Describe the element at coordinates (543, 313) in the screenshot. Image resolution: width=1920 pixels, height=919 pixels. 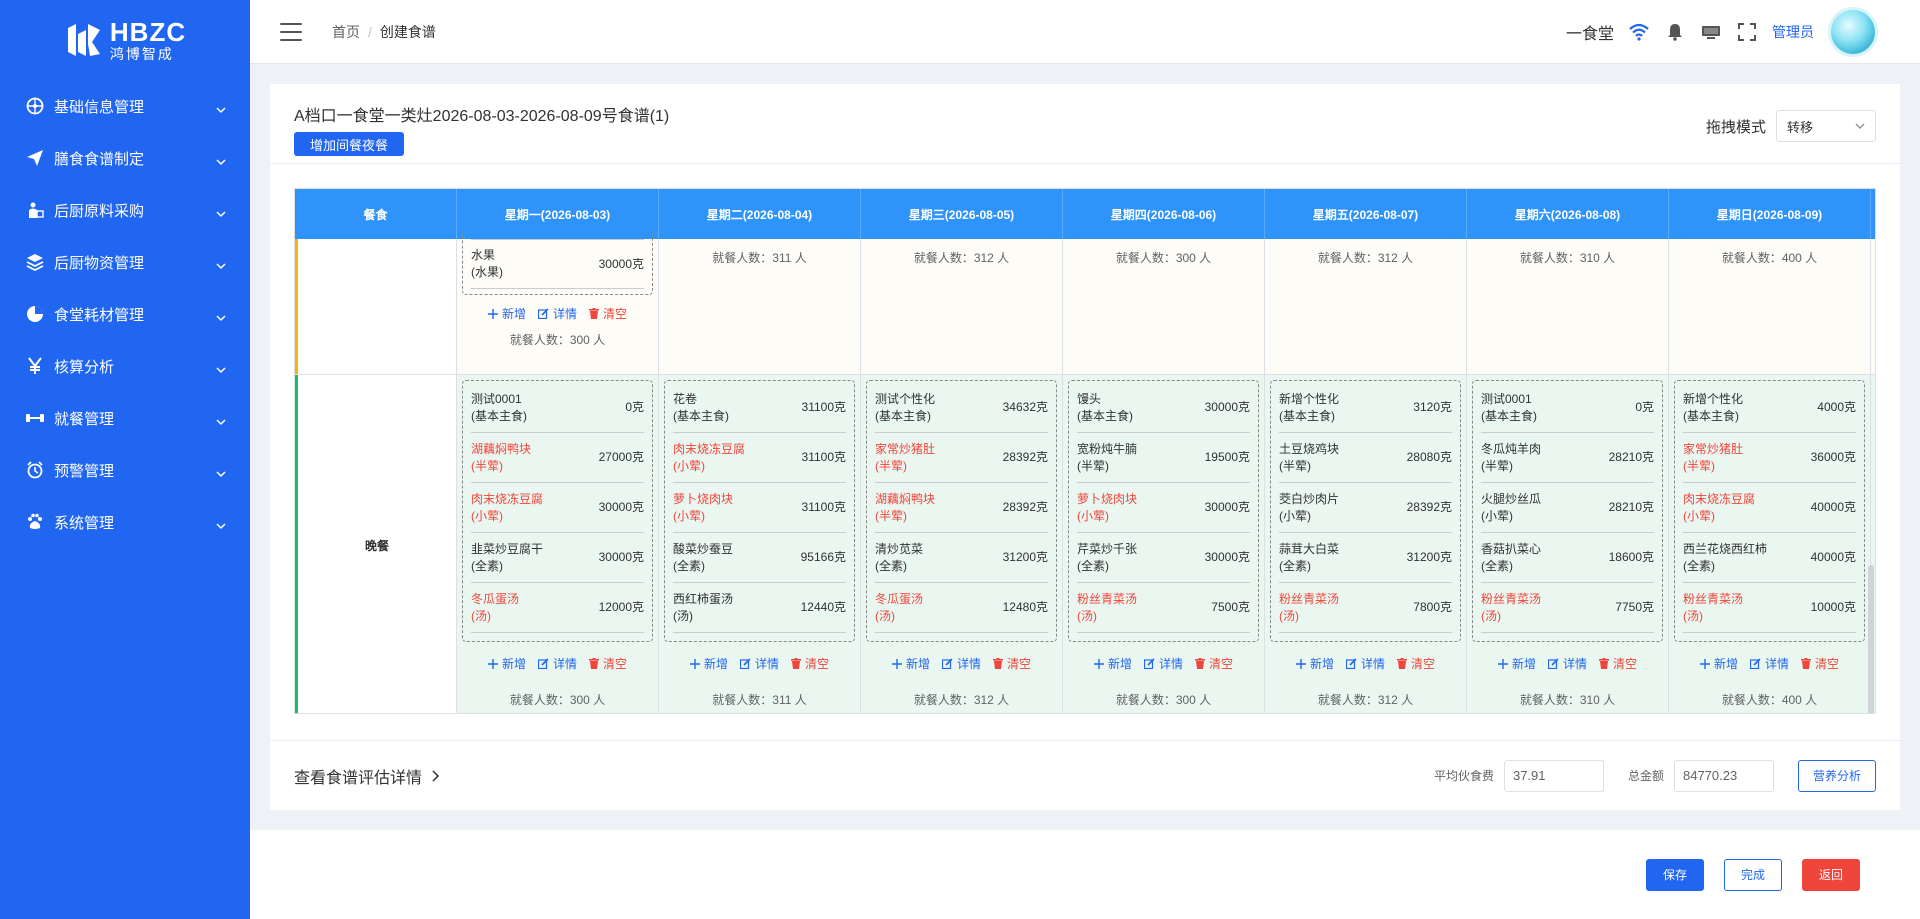
I see `edit-icon` at that location.